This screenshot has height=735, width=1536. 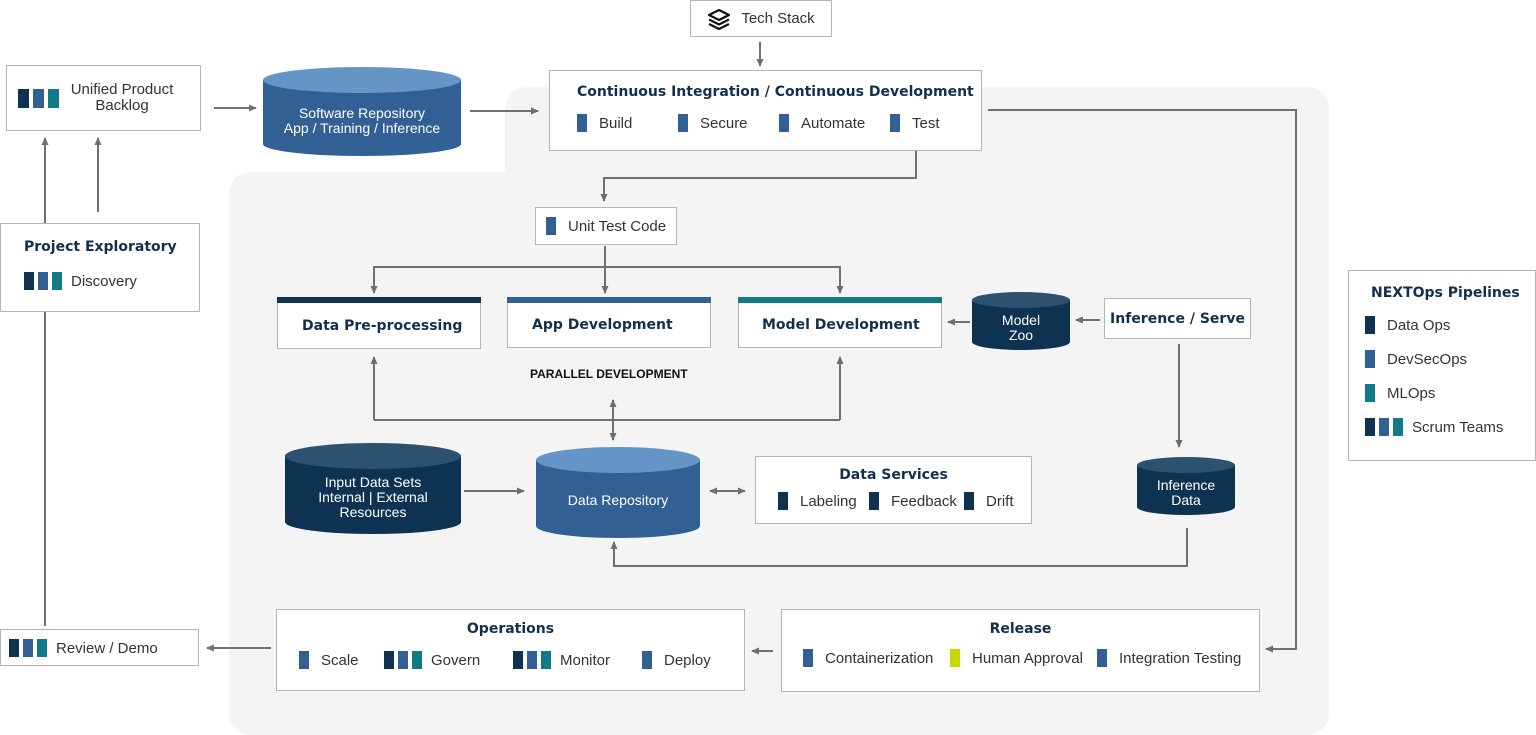 What do you see at coordinates (510, 650) in the screenshot?
I see `operations-box: Operations Scale Govern Monitor Deploy` at bounding box center [510, 650].